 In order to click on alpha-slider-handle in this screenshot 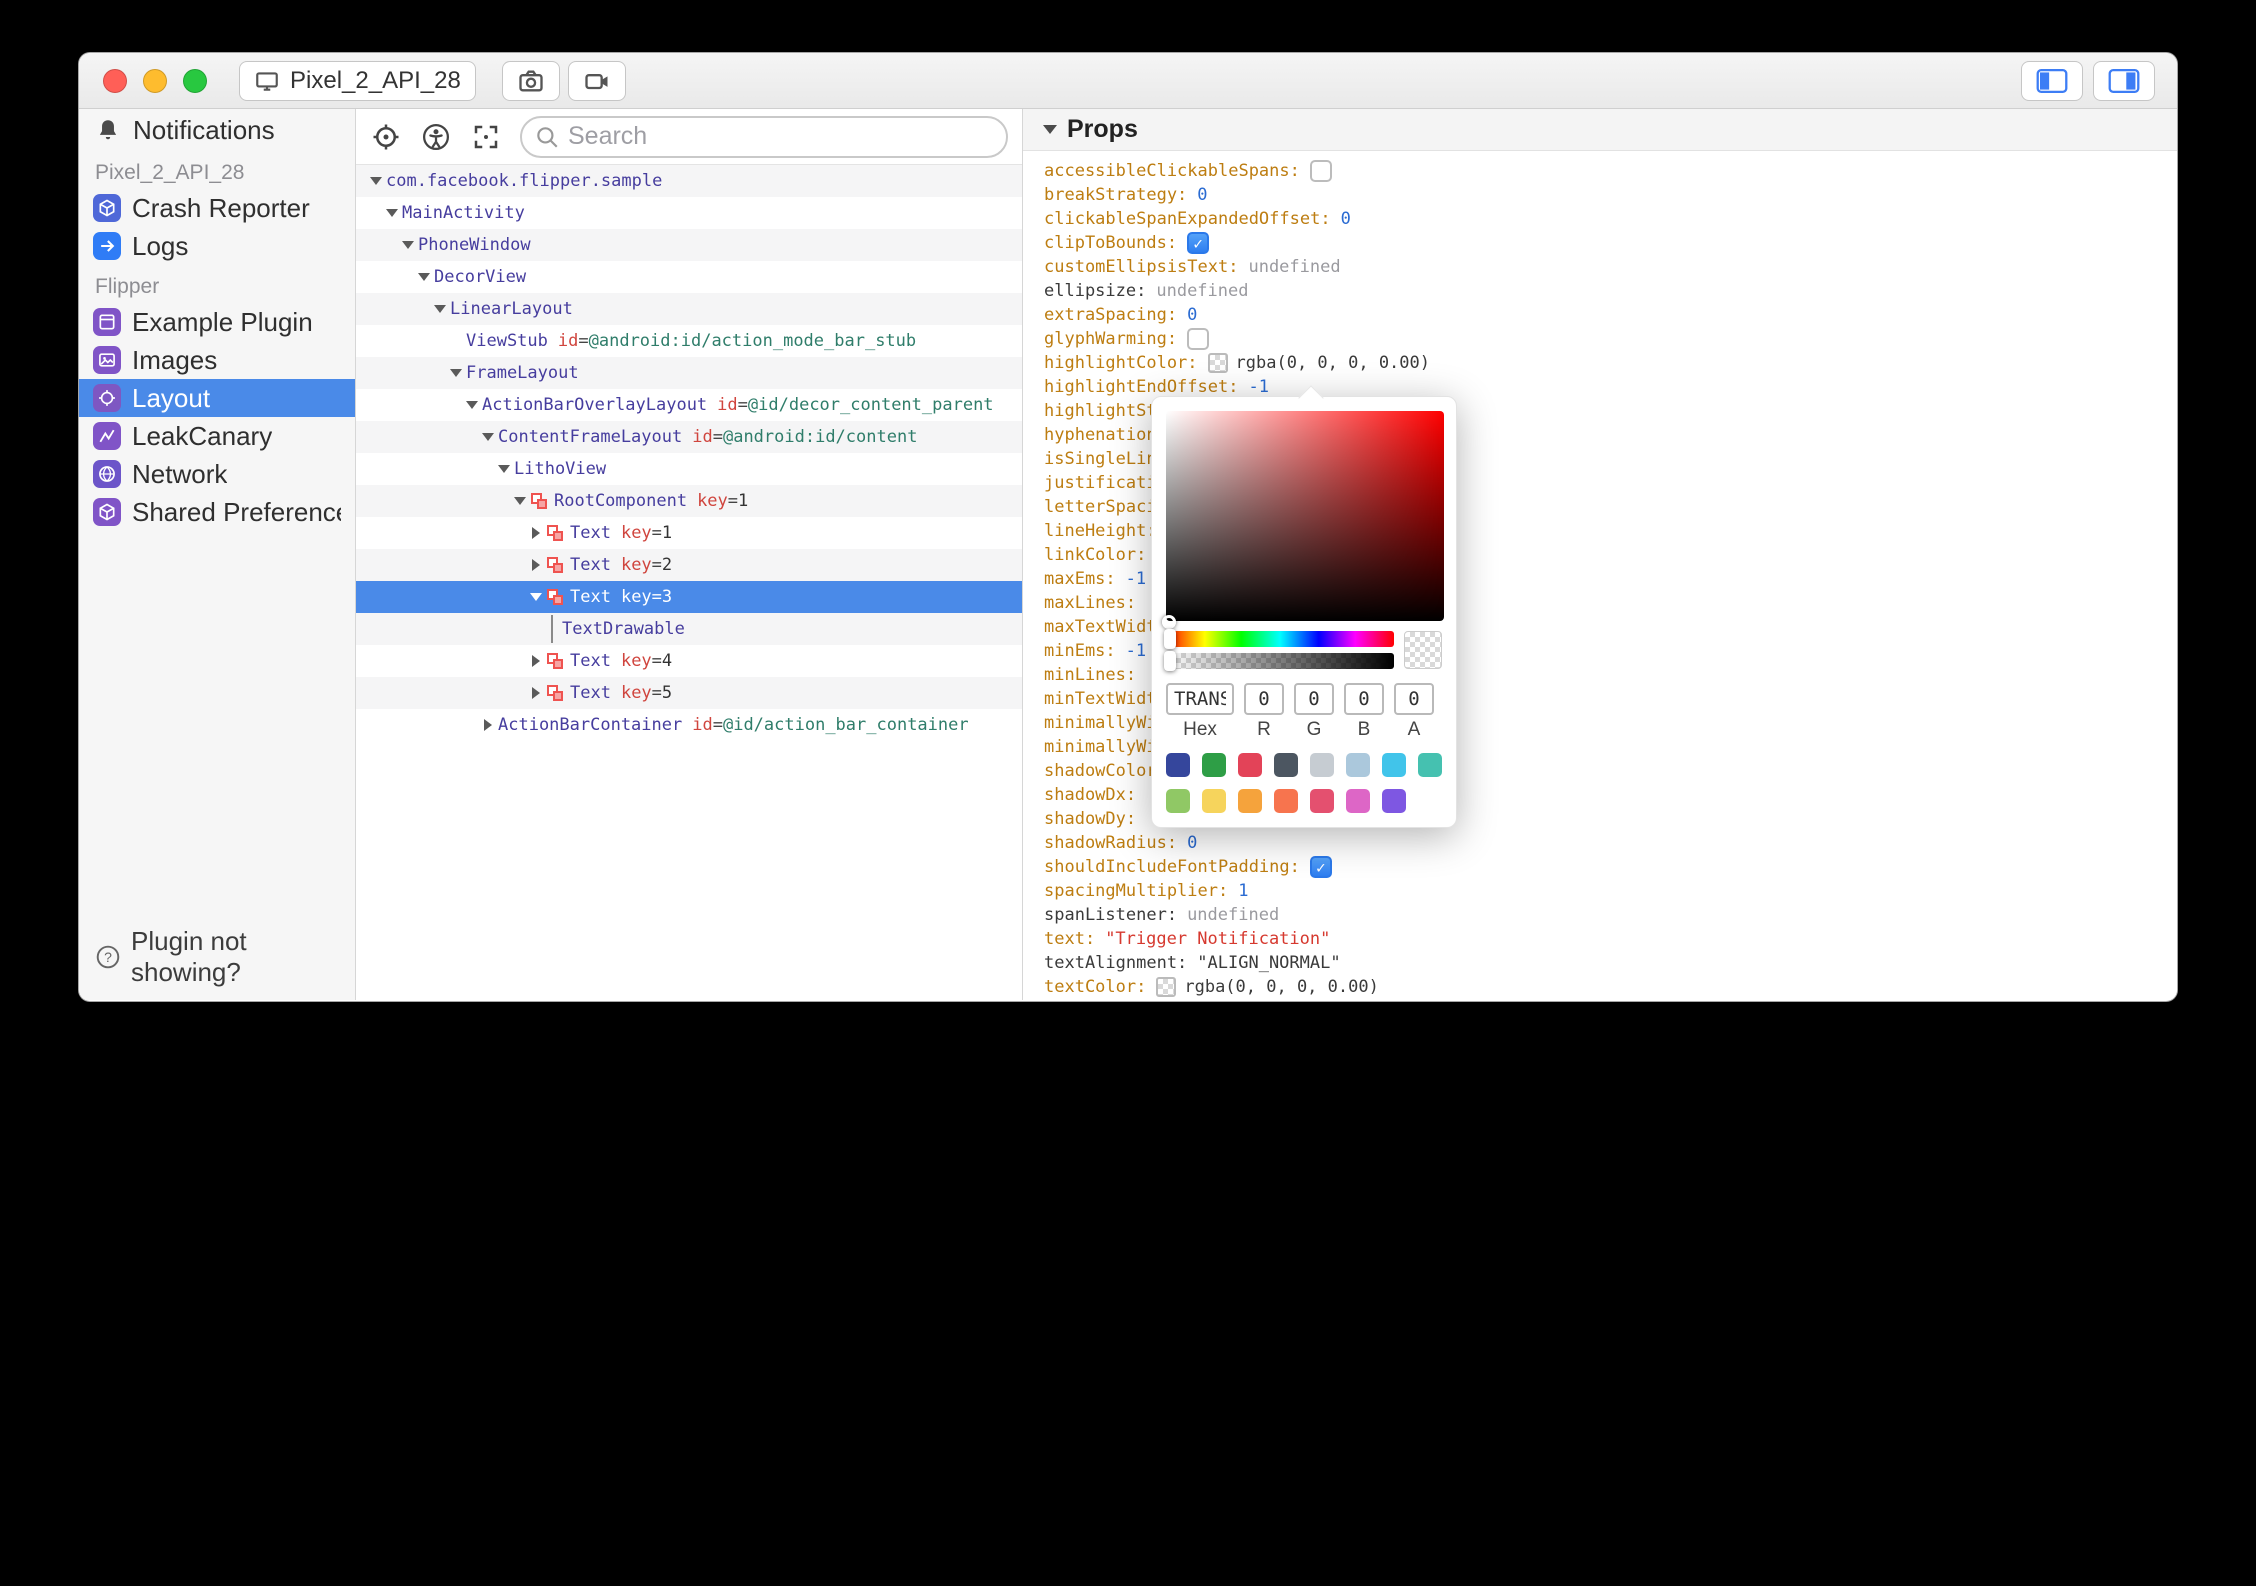, I will do `click(1170, 661)`.